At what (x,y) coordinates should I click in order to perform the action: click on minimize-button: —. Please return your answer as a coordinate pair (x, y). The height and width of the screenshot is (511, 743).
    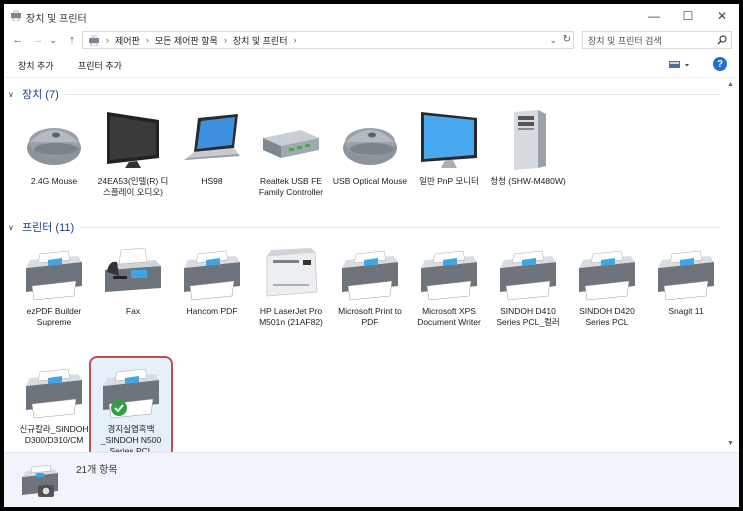
    Looking at the image, I should click on (654, 16).